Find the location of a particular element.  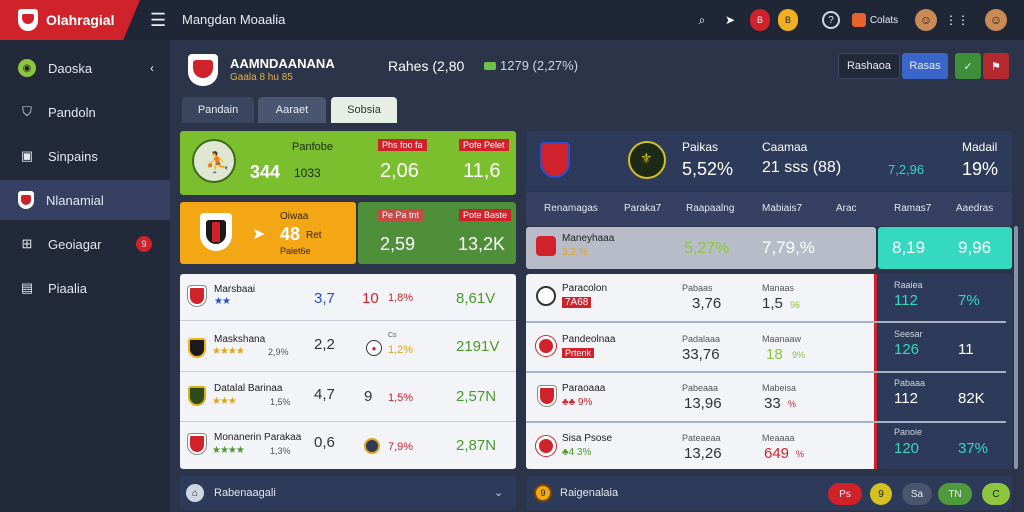

column-header: Renamagas is located at coordinates (571, 208).